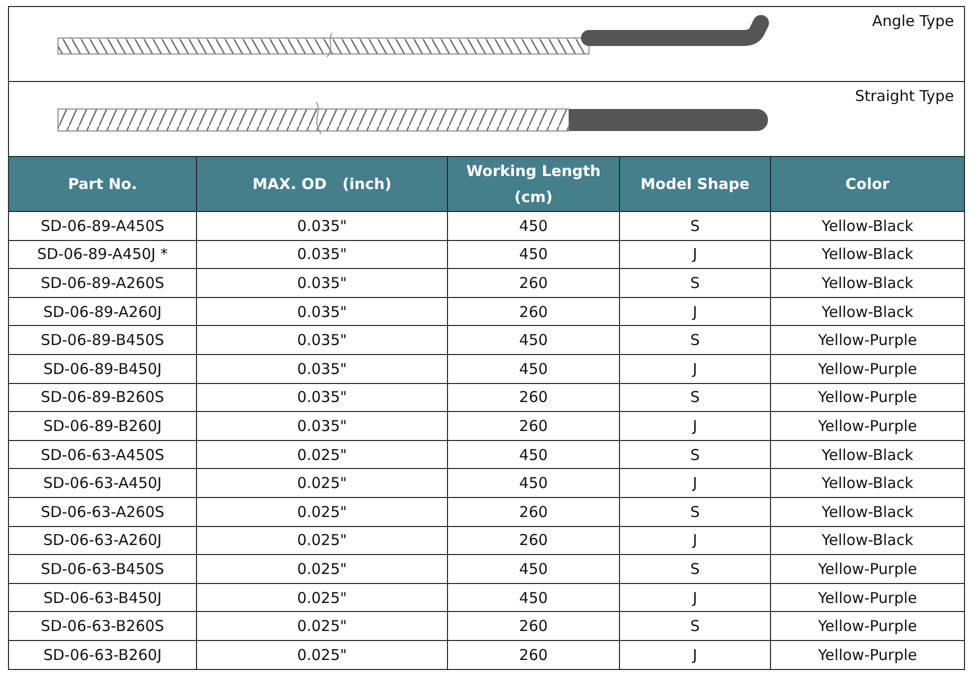 The height and width of the screenshot is (678, 974). I want to click on table-cell: SD-06-89-A260J, so click(102, 311).